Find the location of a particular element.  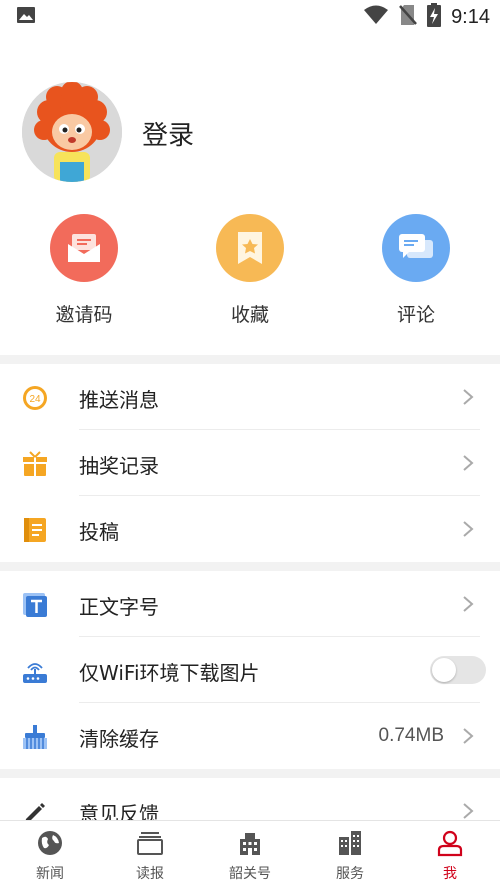

city-icon is located at coordinates (350, 843).